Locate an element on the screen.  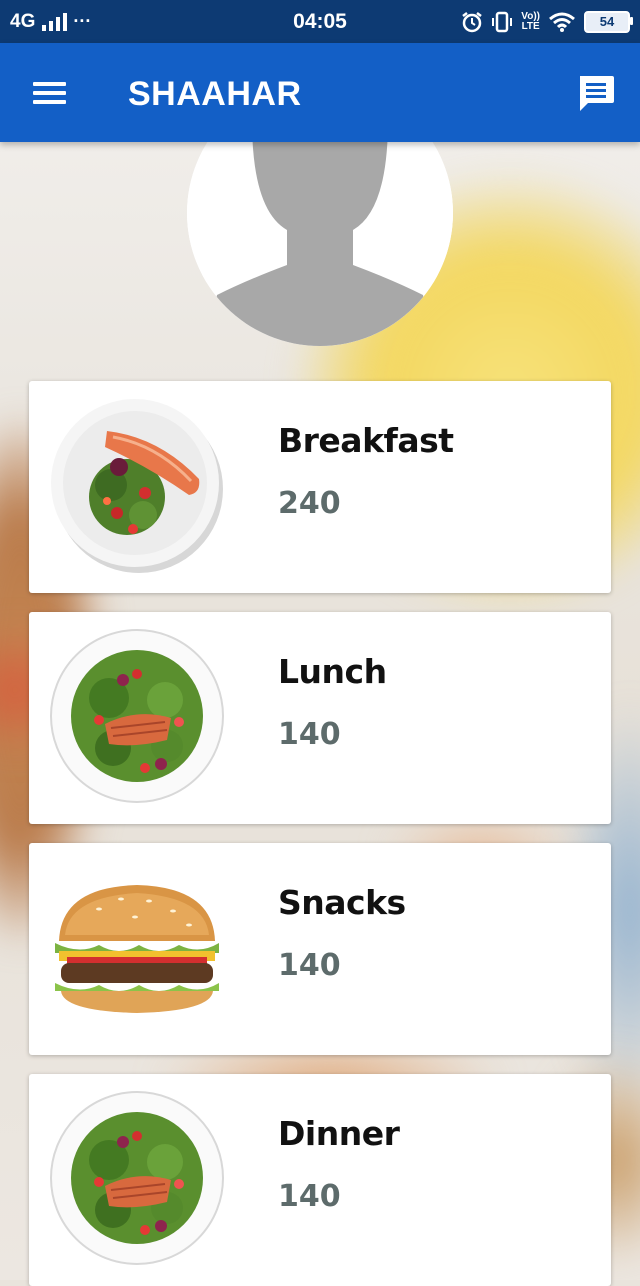
meal-label: Snacks is located at coordinates (342, 902).